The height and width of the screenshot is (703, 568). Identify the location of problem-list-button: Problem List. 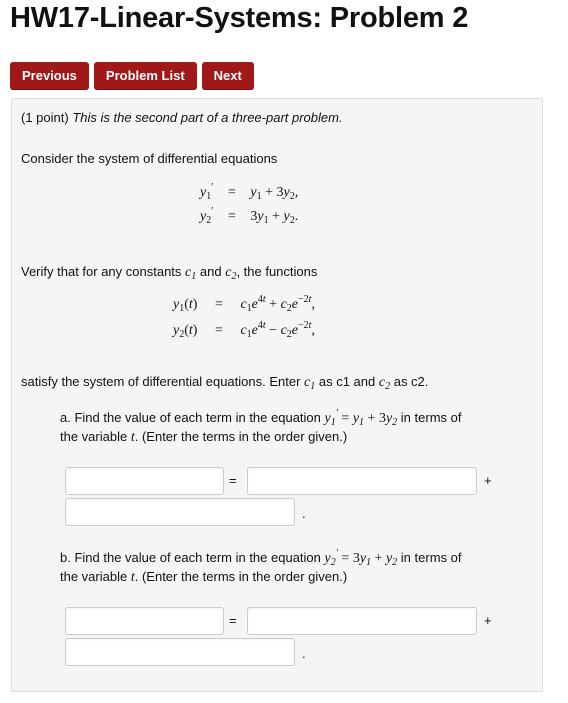
(145, 76).